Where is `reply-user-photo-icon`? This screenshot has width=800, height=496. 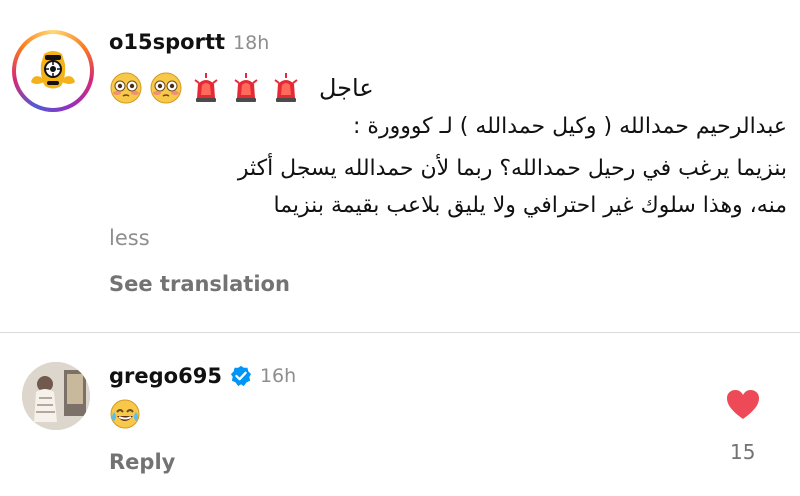 reply-user-photo-icon is located at coordinates (56, 396).